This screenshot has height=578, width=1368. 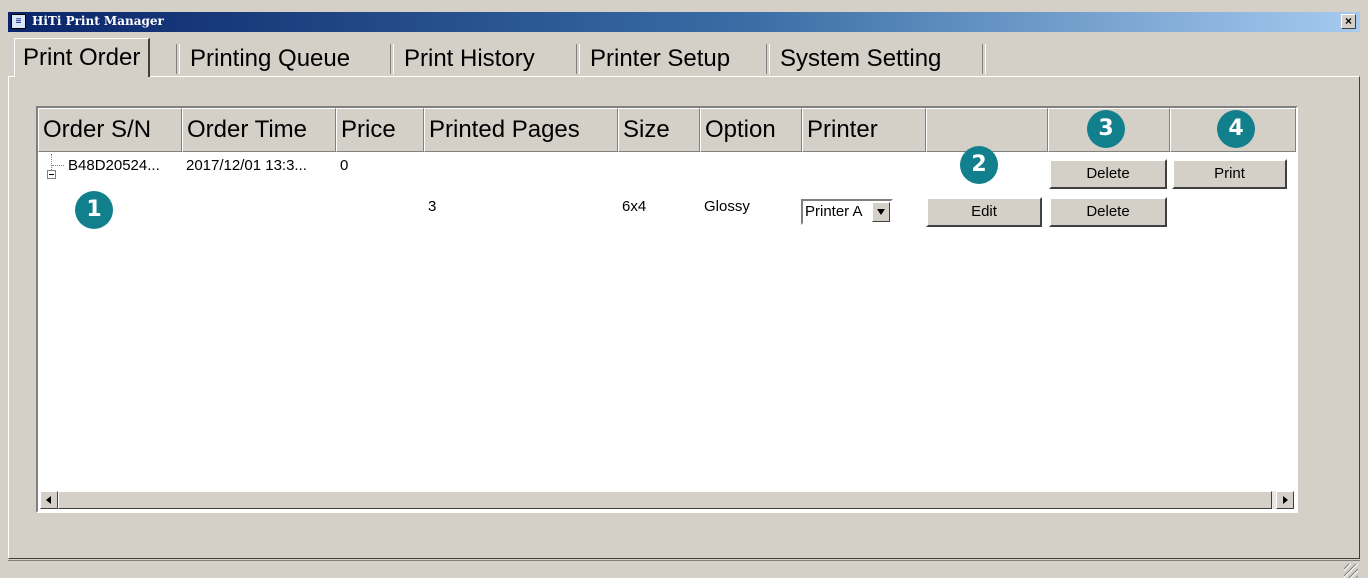 What do you see at coordinates (1229, 174) in the screenshot?
I see `print-order-button: Print` at bounding box center [1229, 174].